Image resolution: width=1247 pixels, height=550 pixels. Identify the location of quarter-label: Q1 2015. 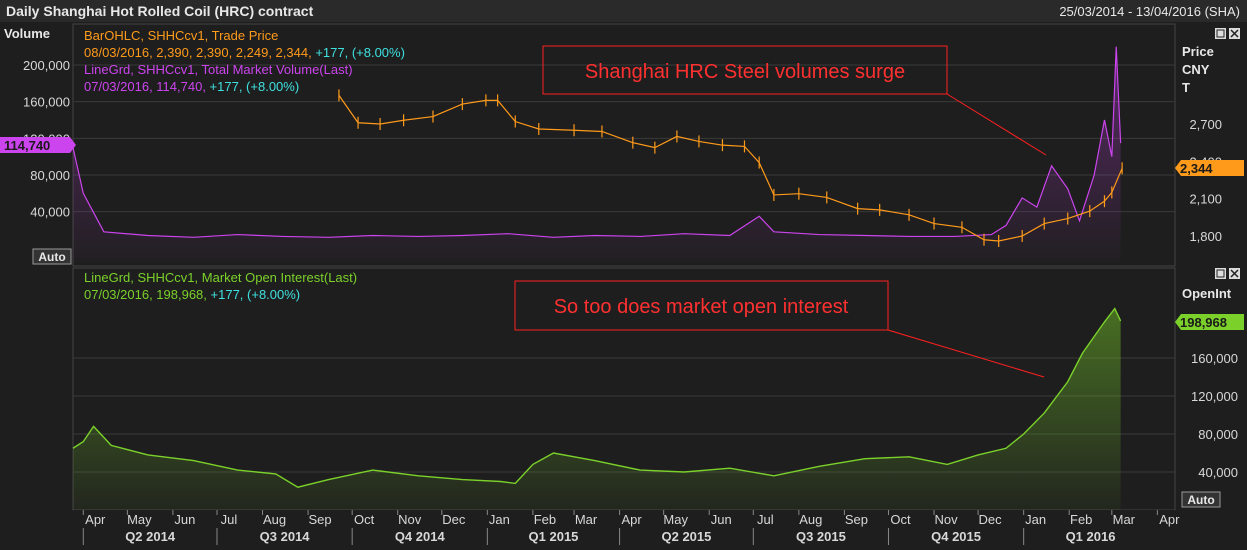
(554, 536).